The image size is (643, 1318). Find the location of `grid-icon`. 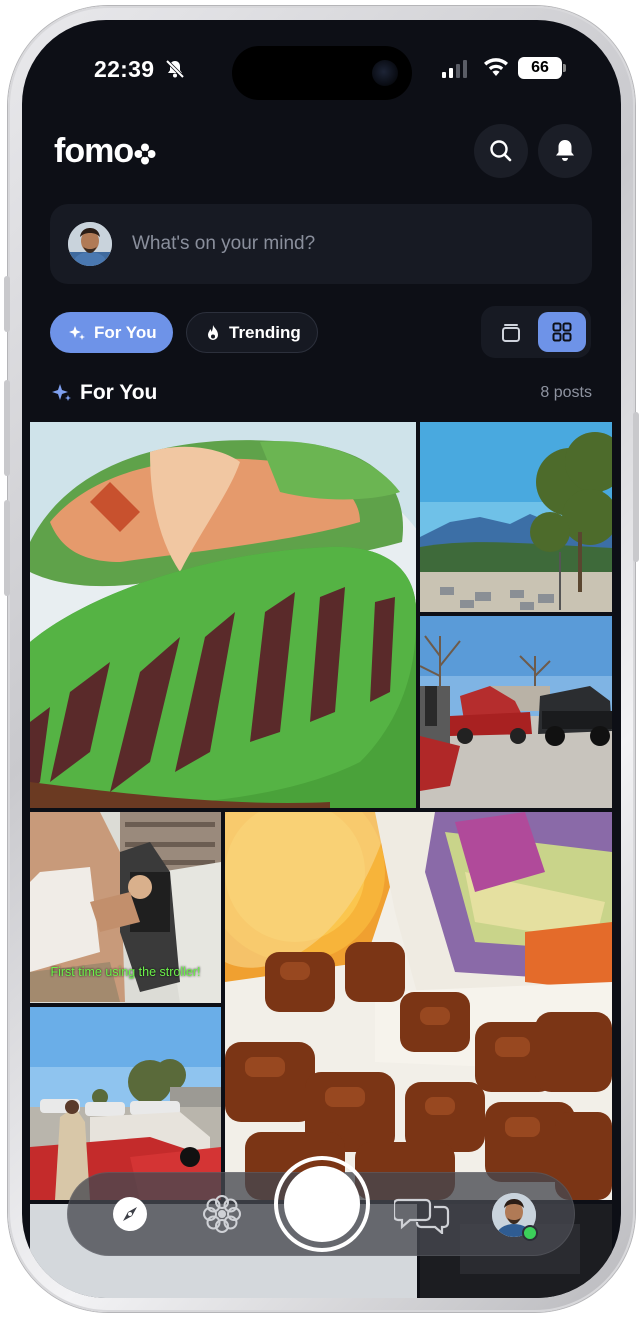

grid-icon is located at coordinates (562, 332).